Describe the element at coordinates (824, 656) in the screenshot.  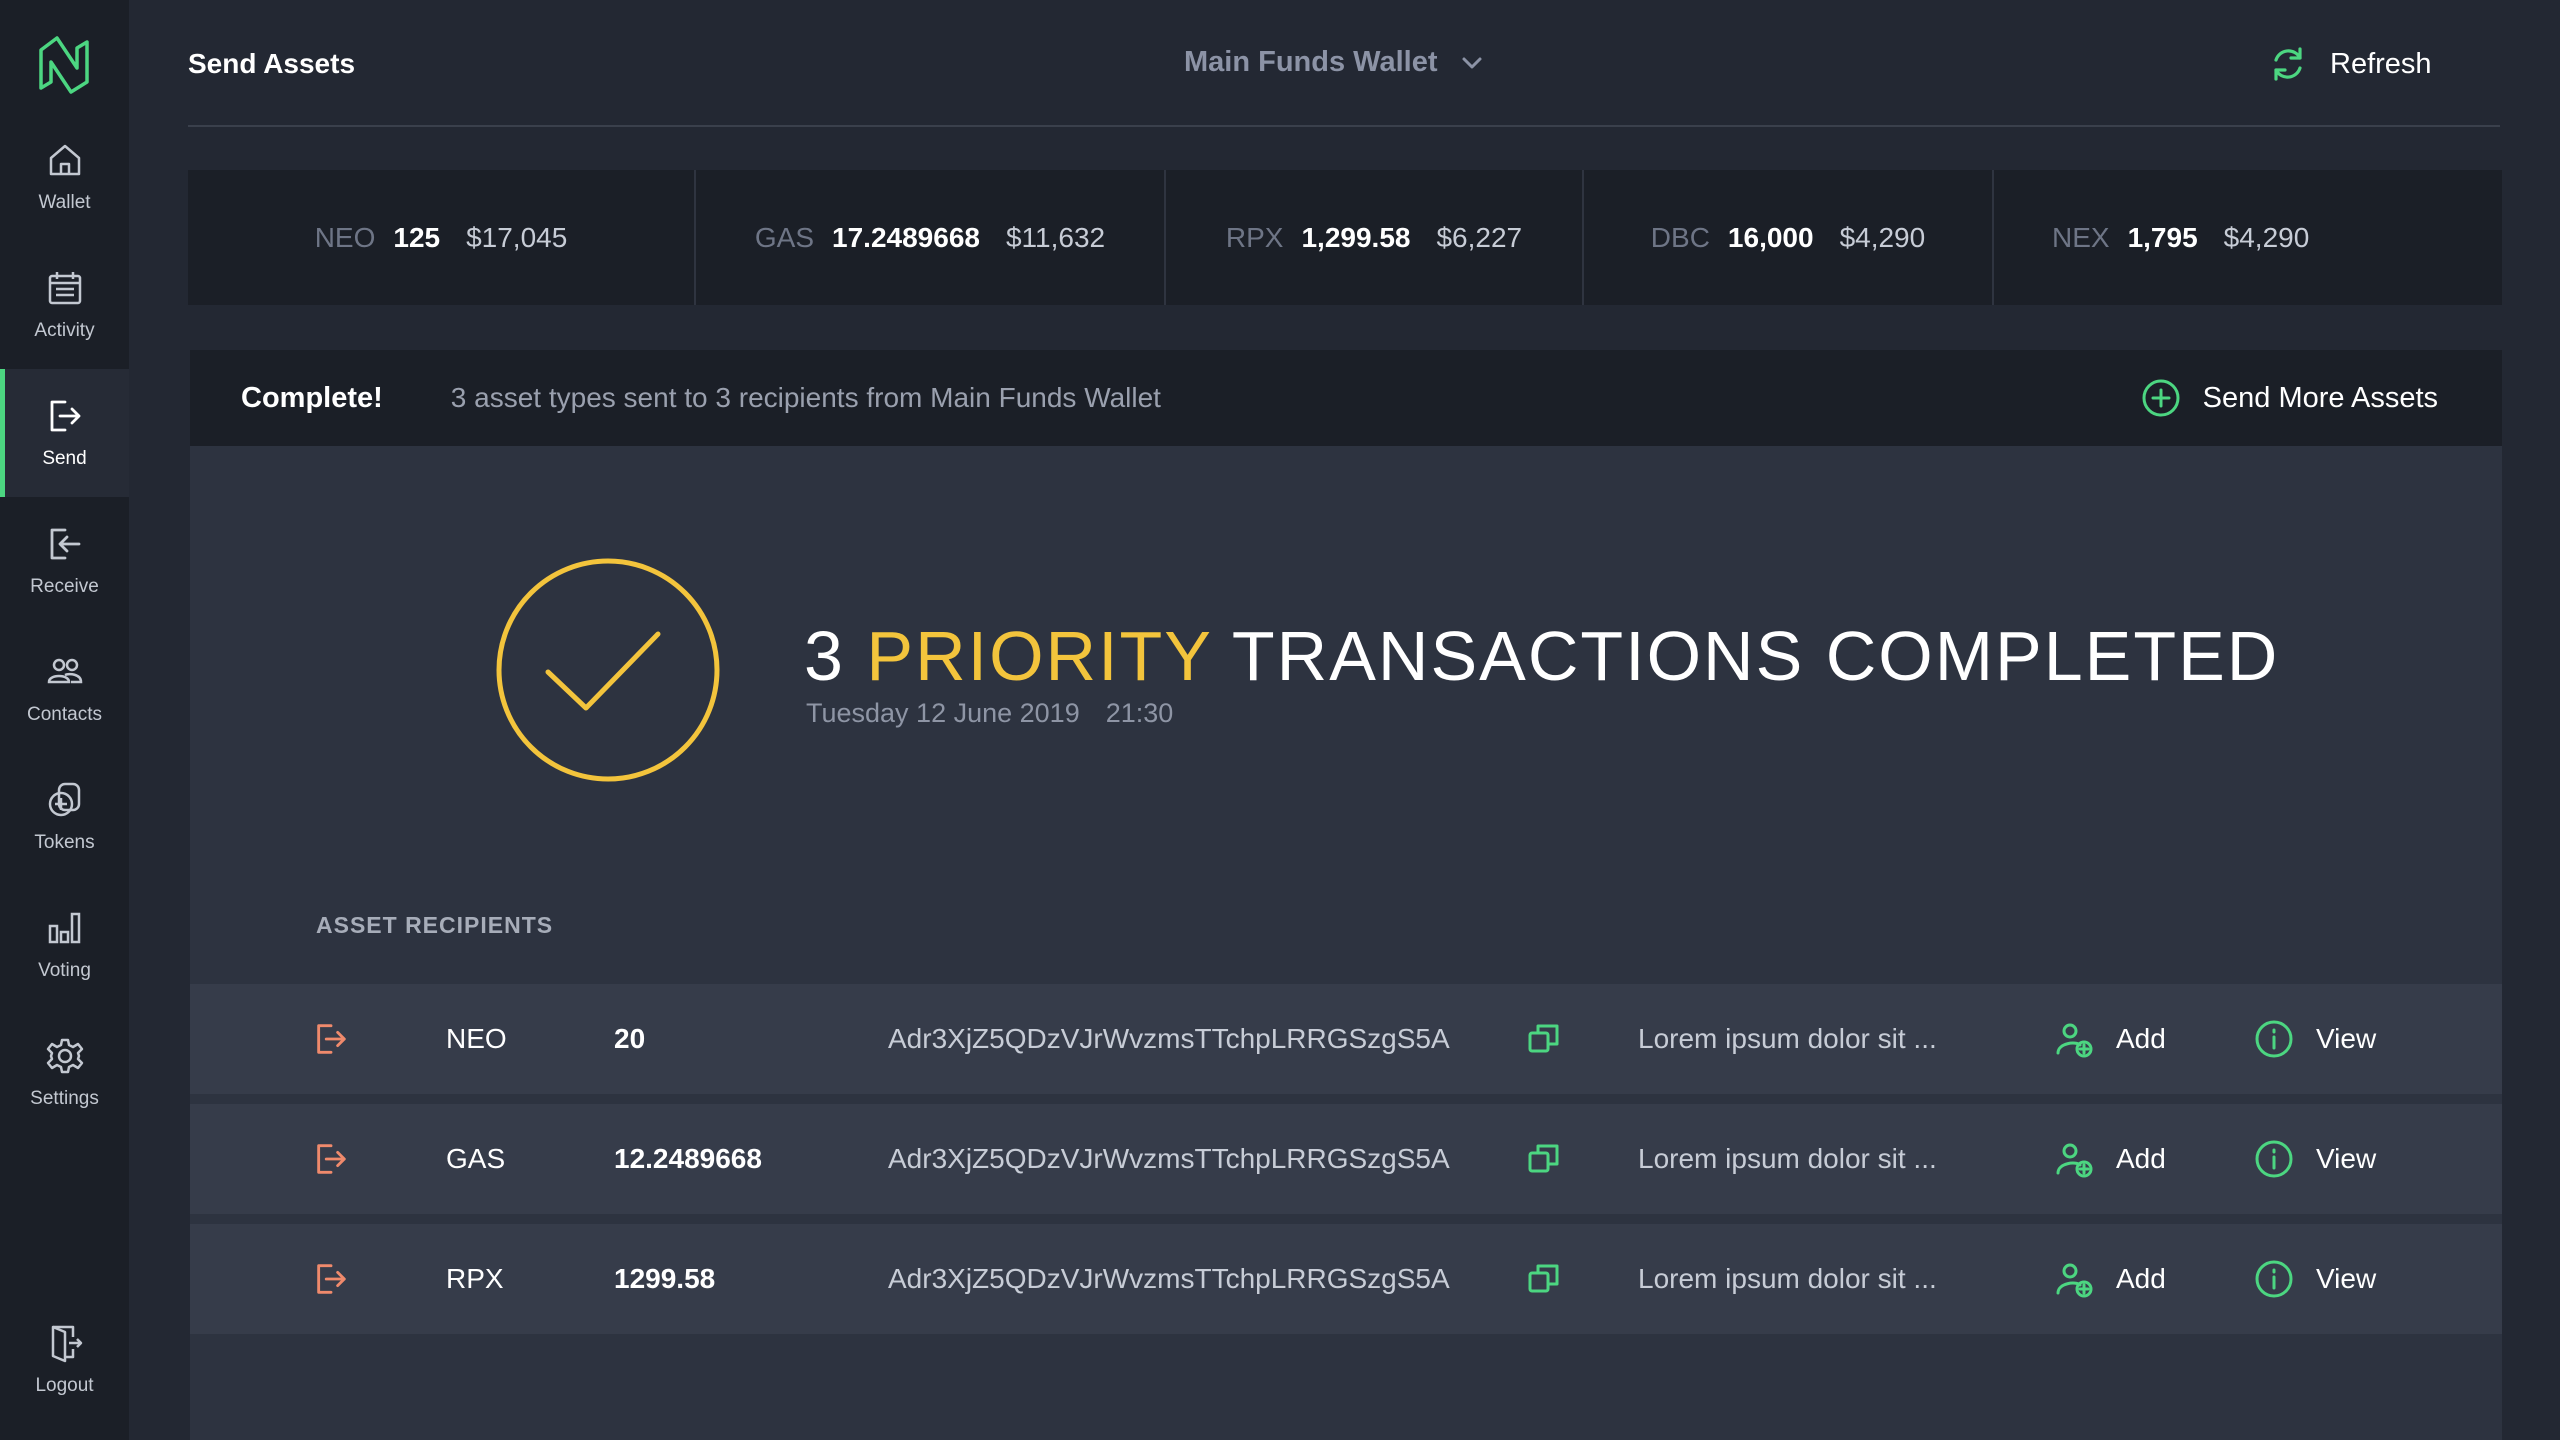
I see `transaction-count: 3` at that location.